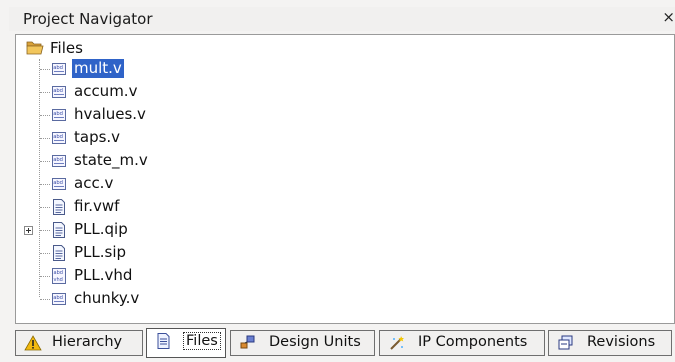 The image size is (675, 362). Describe the element at coordinates (342, 19) in the screenshot. I see `panel-titlebar: Project Navigator ×` at that location.